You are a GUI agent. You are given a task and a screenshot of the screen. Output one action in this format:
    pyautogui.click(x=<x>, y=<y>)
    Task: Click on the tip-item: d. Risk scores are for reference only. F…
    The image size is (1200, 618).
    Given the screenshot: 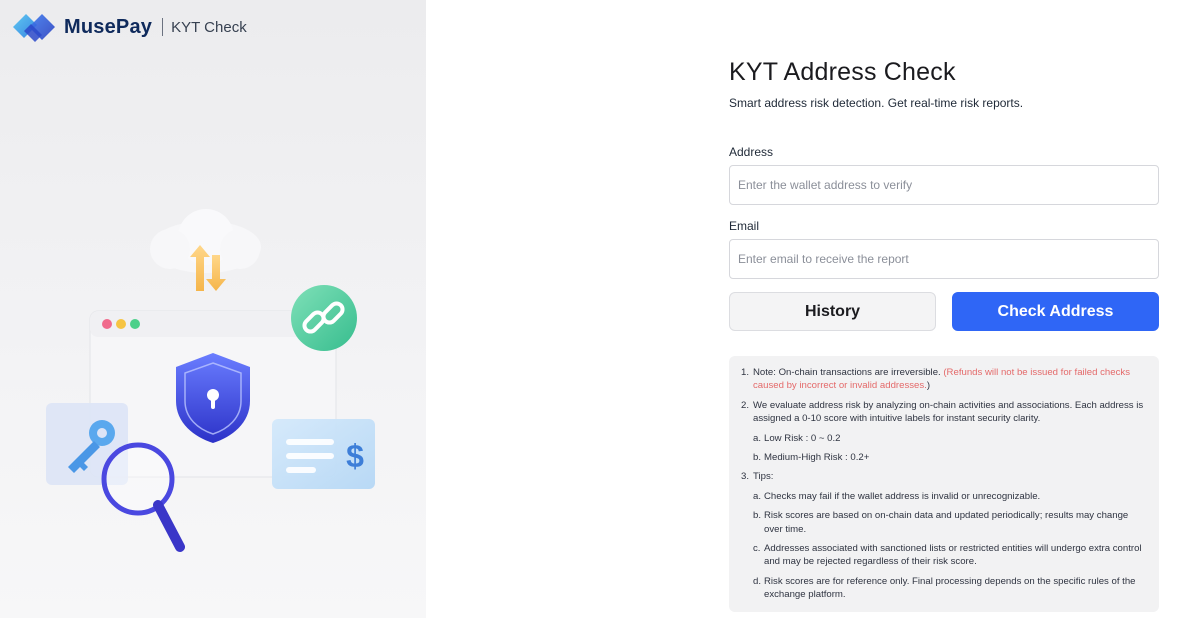 What is the action you would take?
    pyautogui.click(x=951, y=588)
    